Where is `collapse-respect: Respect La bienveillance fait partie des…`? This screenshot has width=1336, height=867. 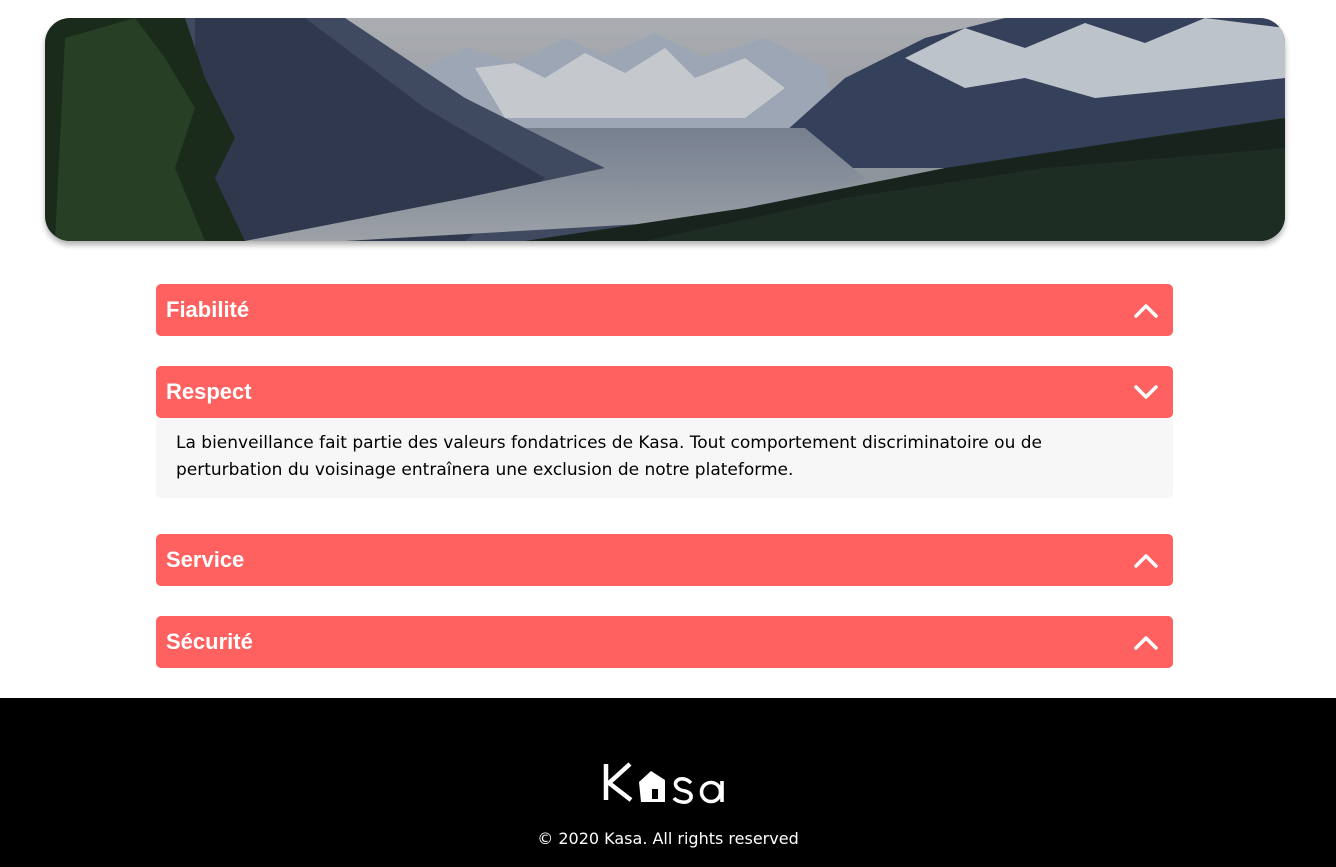
collapse-respect: Respect La bienveillance fait partie des… is located at coordinates (664, 432).